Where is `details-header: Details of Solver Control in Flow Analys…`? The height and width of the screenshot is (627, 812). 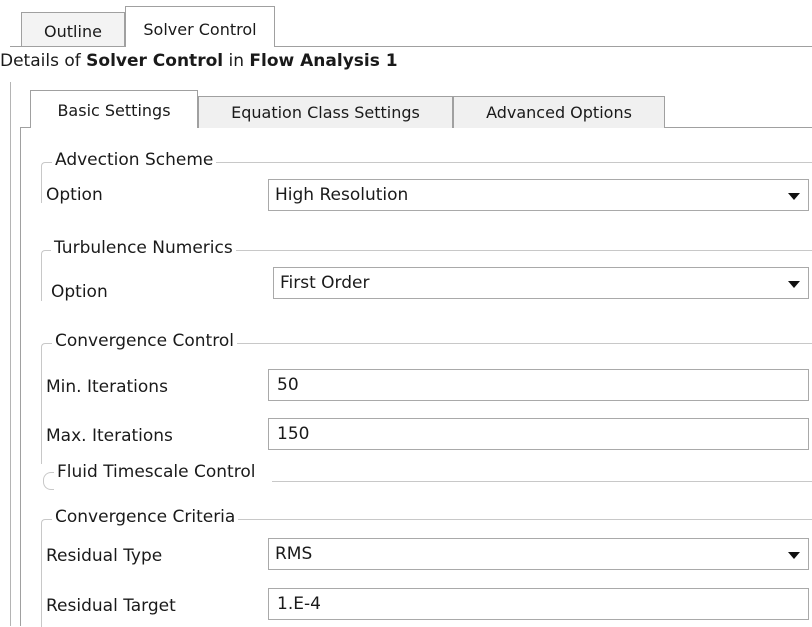 details-header: Details of Solver Control in Flow Analys… is located at coordinates (199, 61).